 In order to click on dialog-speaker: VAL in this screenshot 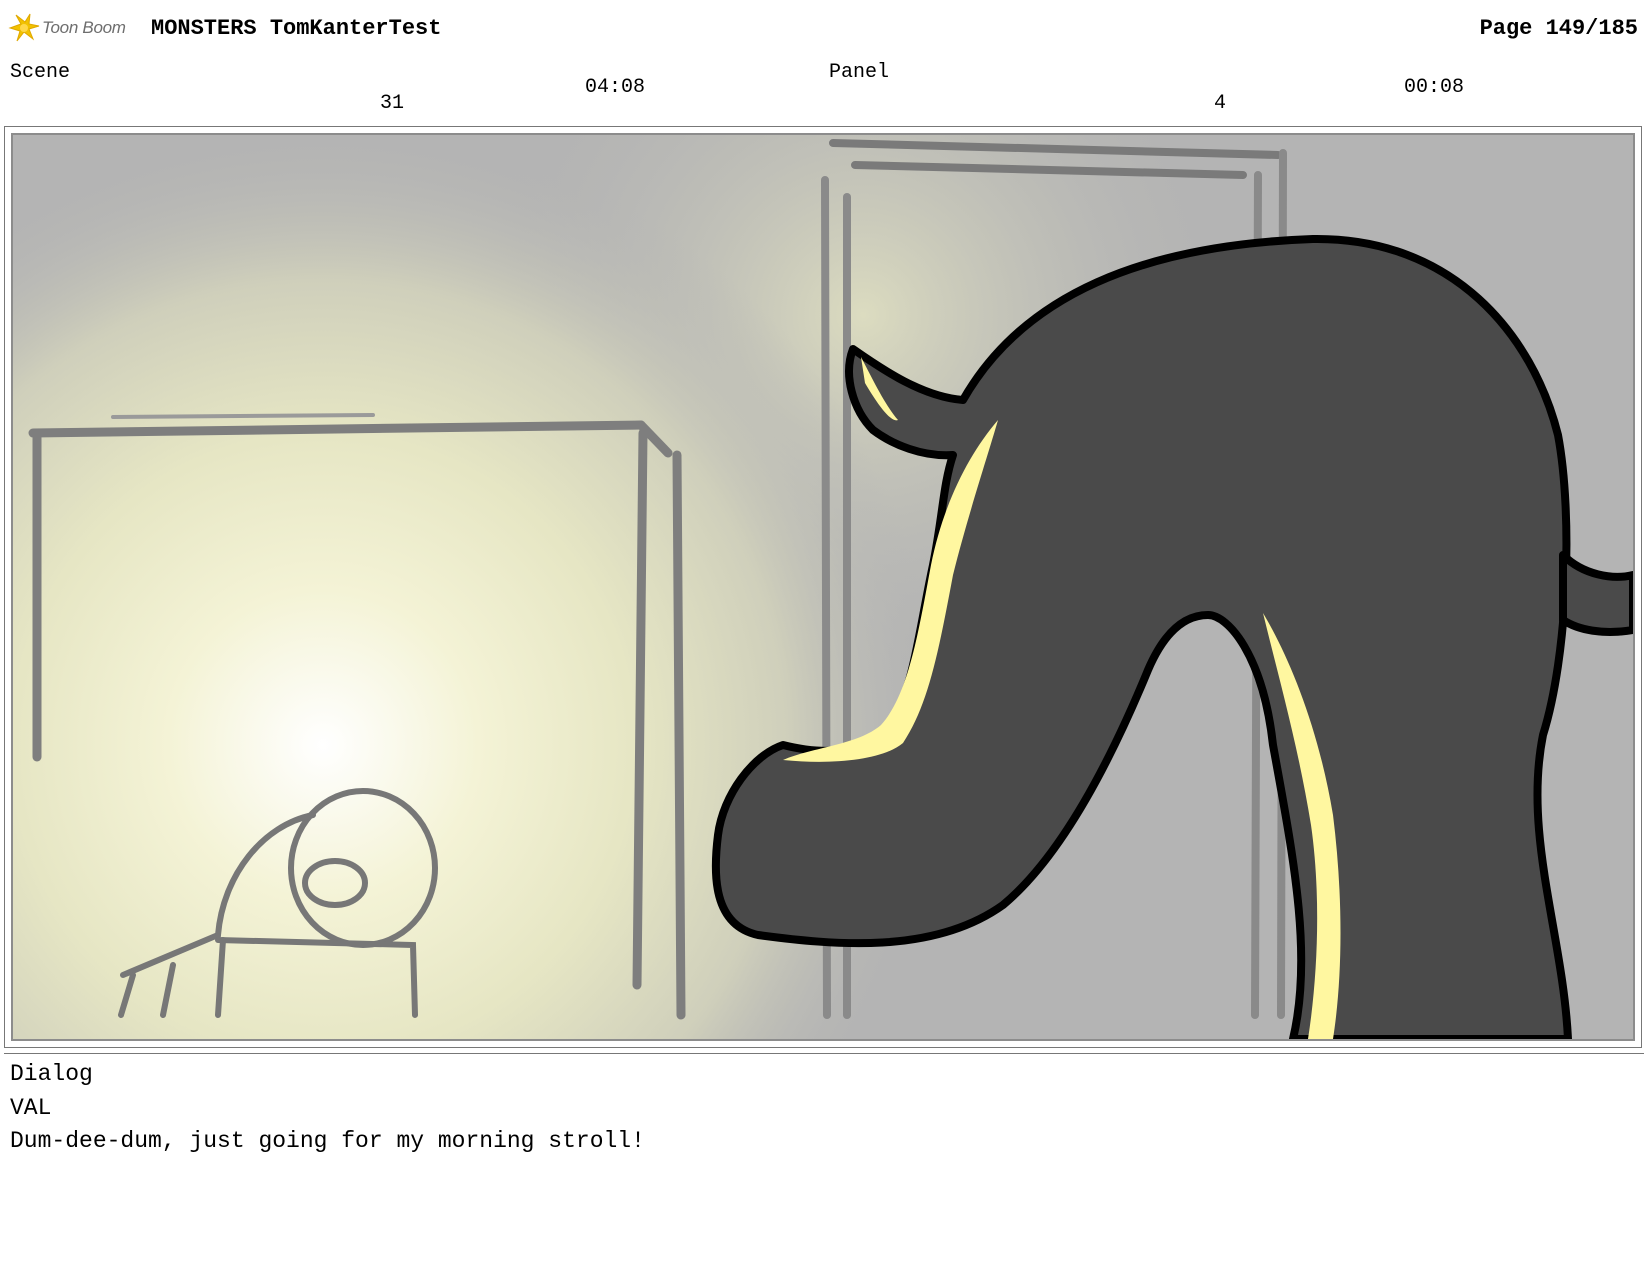, I will do `click(31, 1108)`.